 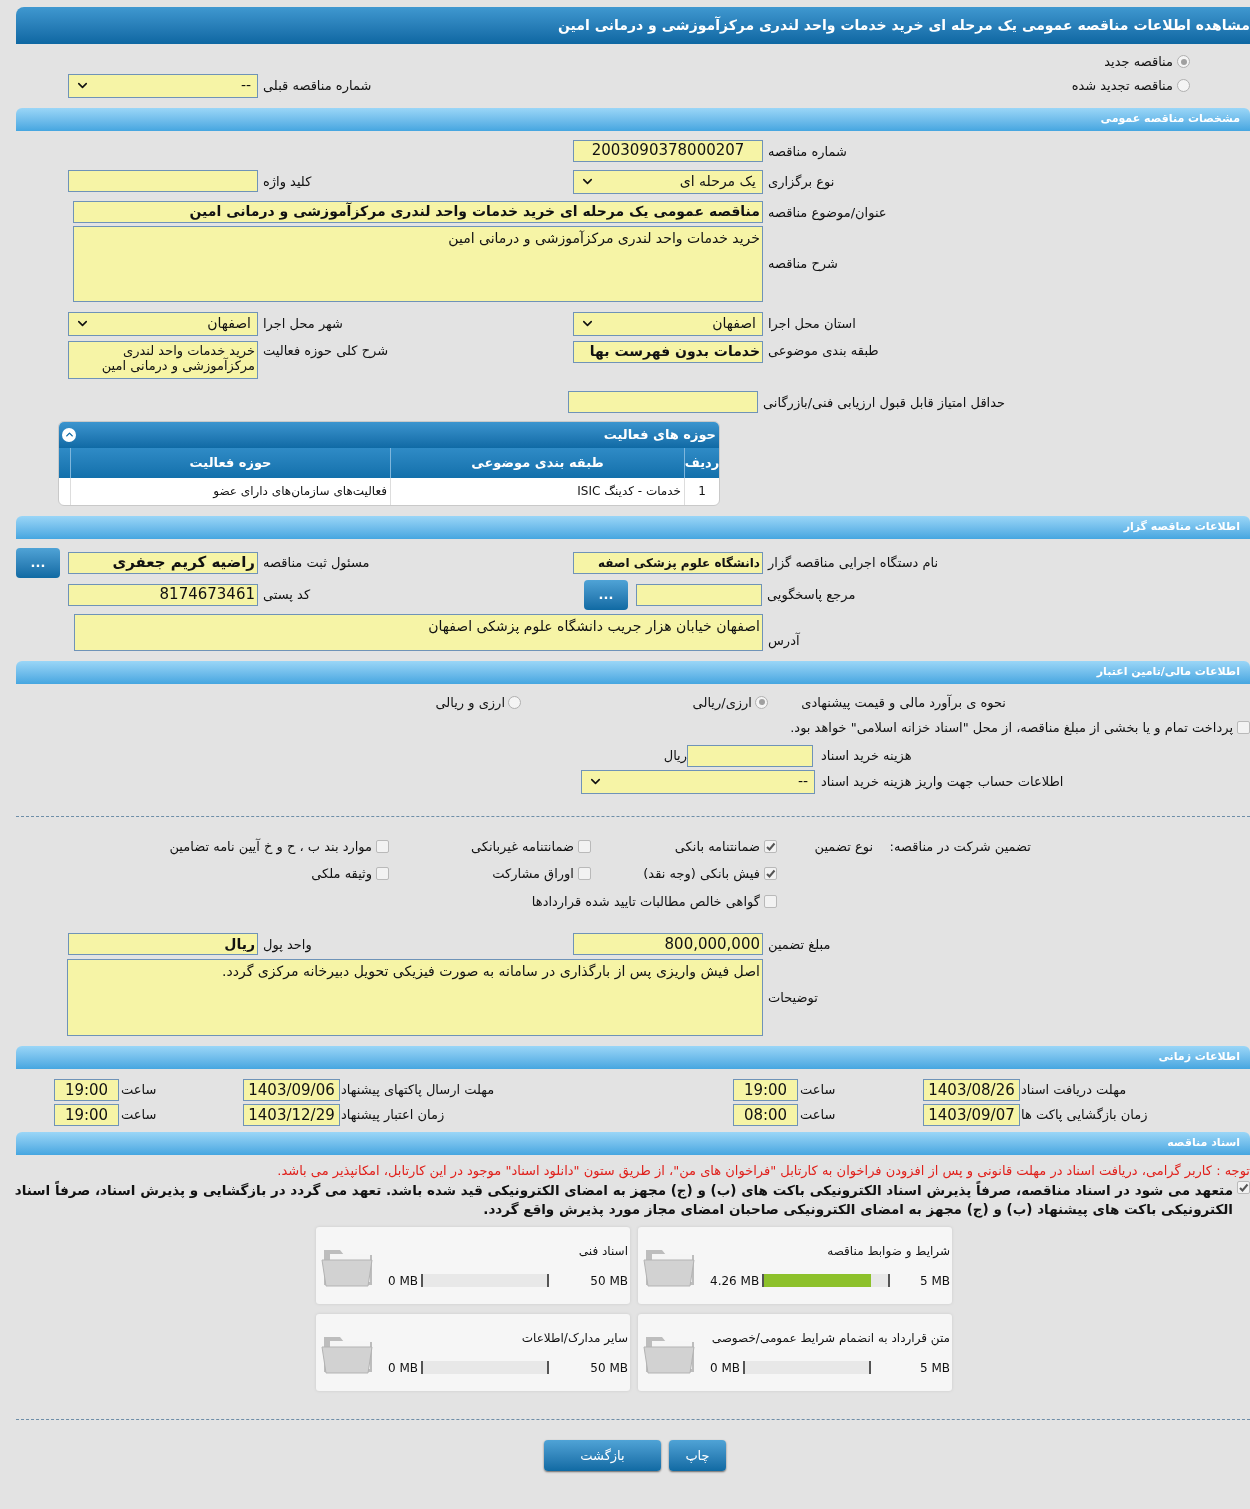 I want to click on text-field: دانشگاه علوم پزشکی اصفه, so click(x=668, y=562).